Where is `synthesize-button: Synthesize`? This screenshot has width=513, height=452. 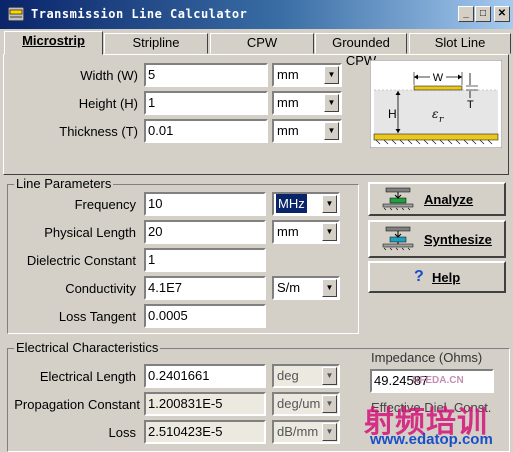 synthesize-button: Synthesize is located at coordinates (437, 239).